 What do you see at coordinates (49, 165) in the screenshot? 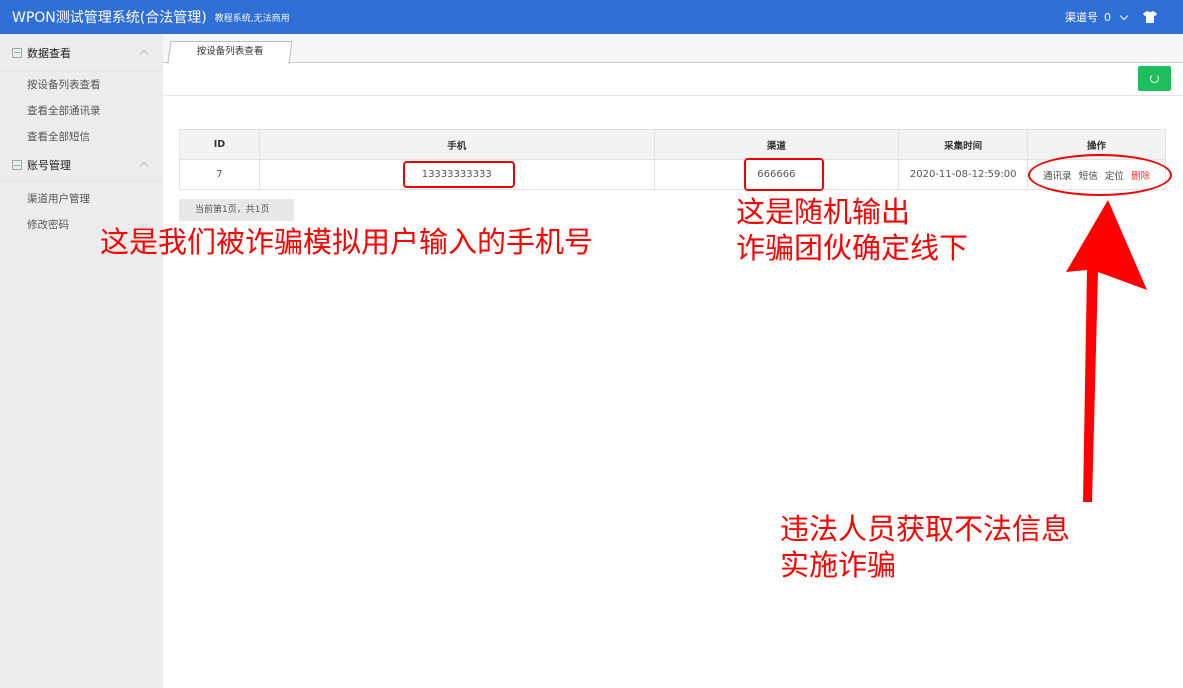
I see `sidebar-group-label: 账号管理` at bounding box center [49, 165].